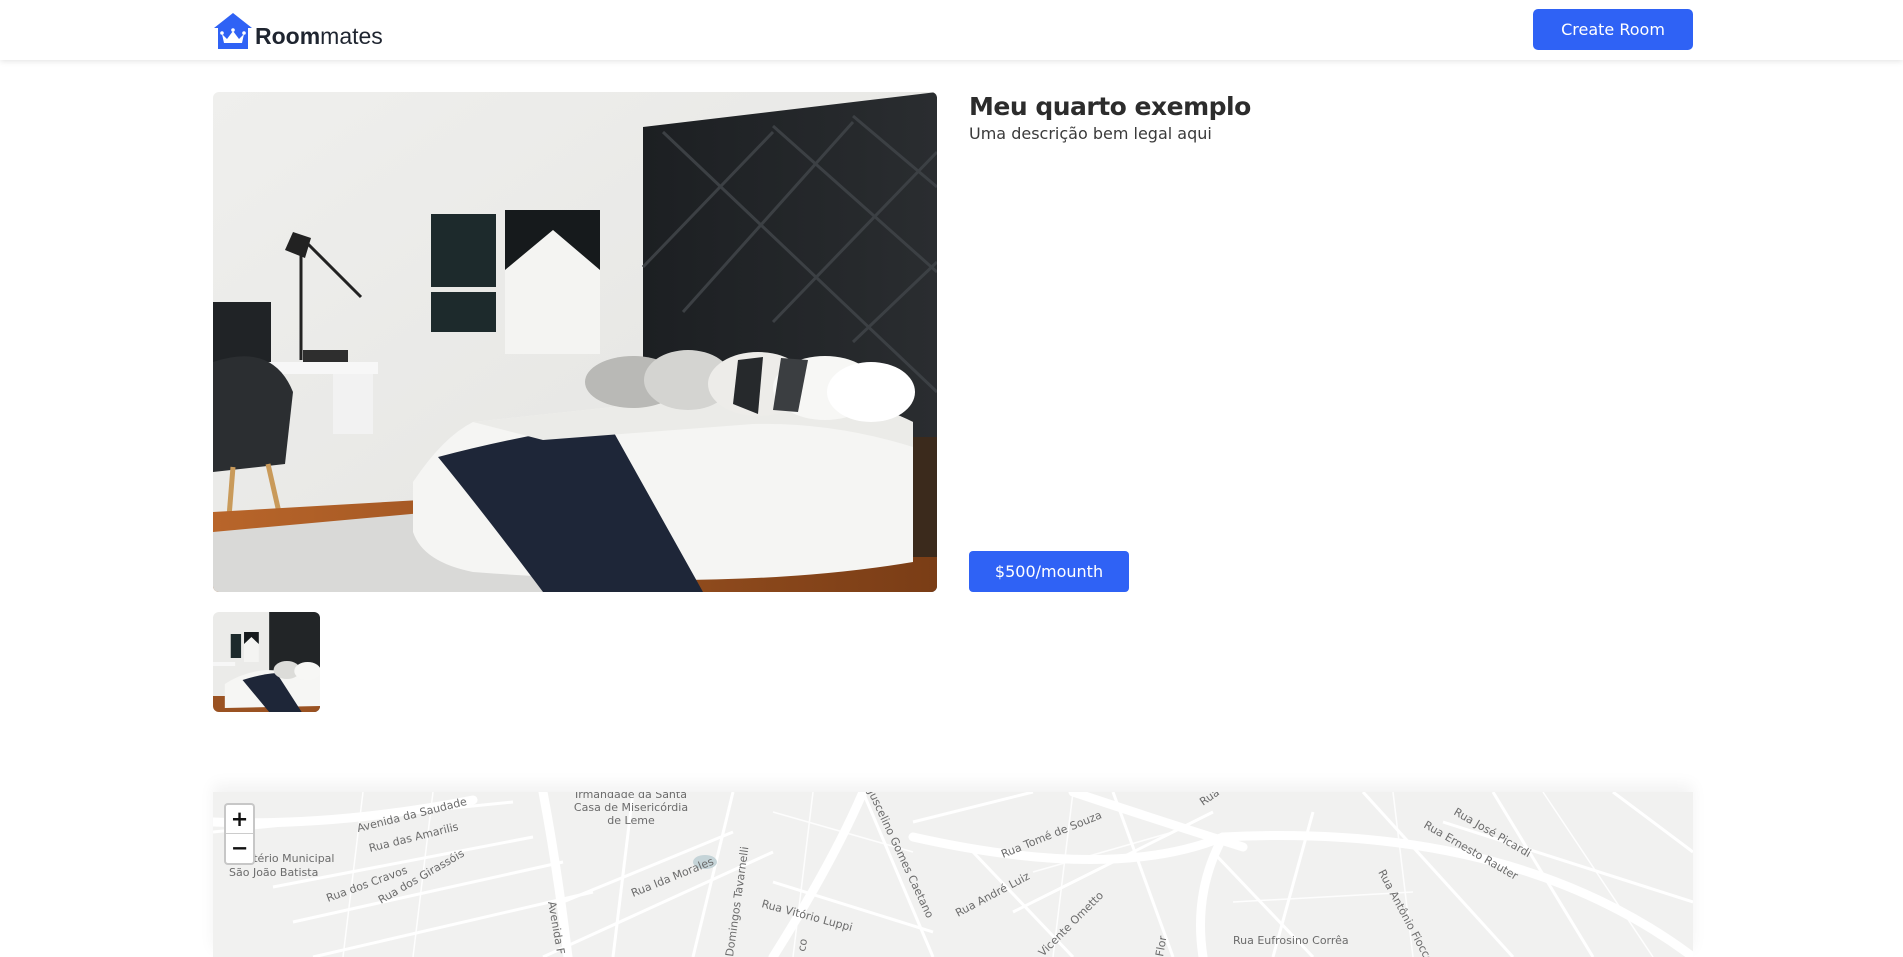 The height and width of the screenshot is (957, 1903). Describe the element at coordinates (1090, 133) in the screenshot. I see `room-description: Uma descrição bem legal aqui` at that location.